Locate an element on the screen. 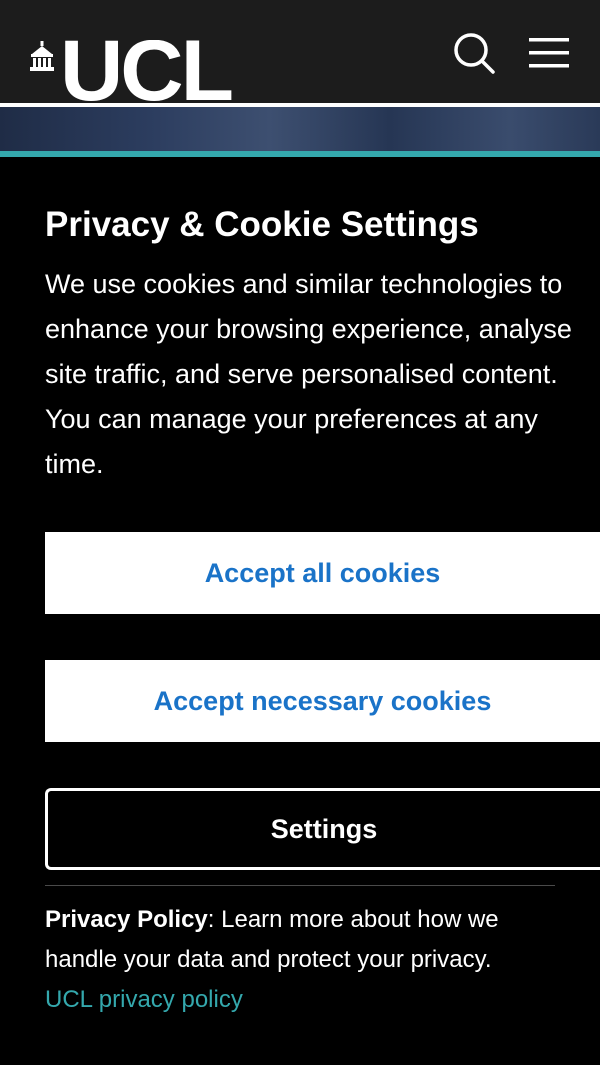  search-button is located at coordinates (474, 53).